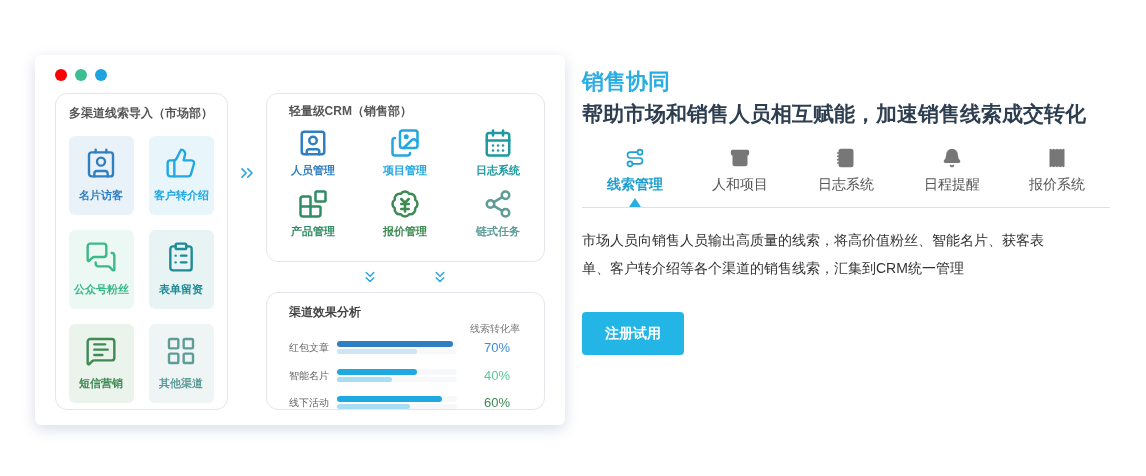 The width and height of the screenshot is (1146, 476). I want to click on module-label: 人员管理, so click(312, 170).